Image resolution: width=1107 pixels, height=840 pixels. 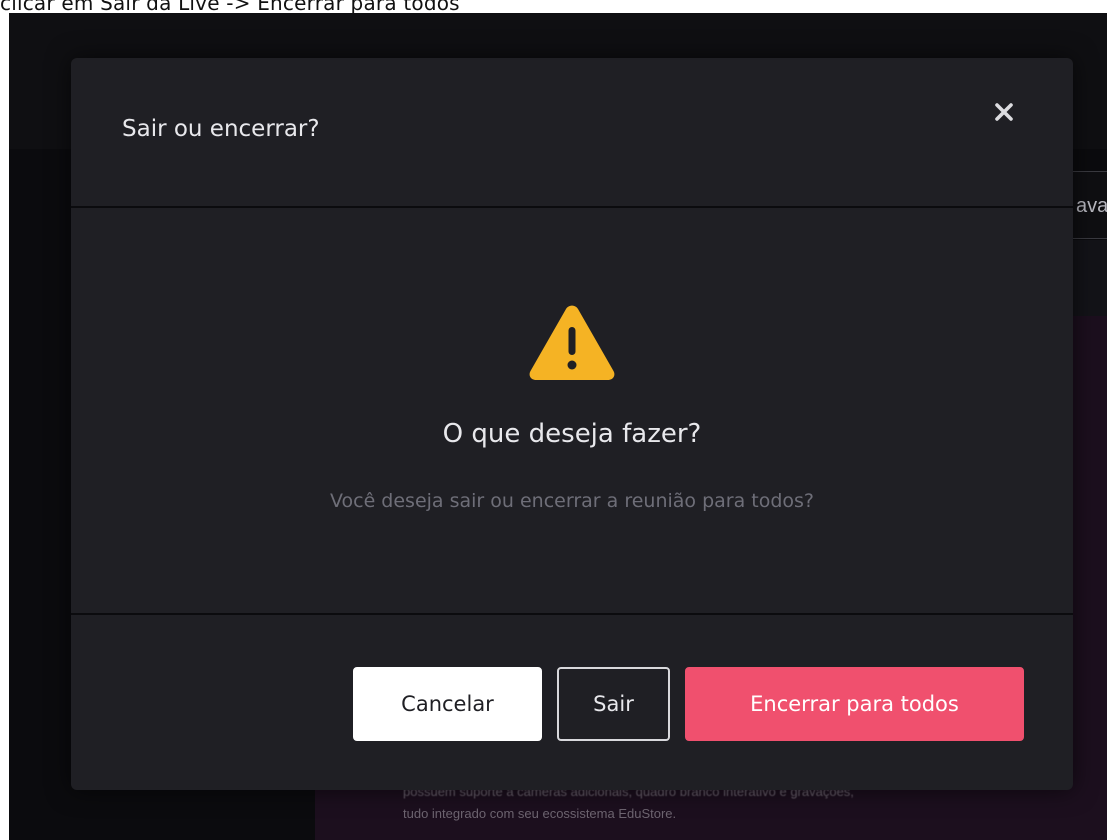 What do you see at coordinates (572, 434) in the screenshot?
I see `dialog-heading: O que deseja fazer?` at bounding box center [572, 434].